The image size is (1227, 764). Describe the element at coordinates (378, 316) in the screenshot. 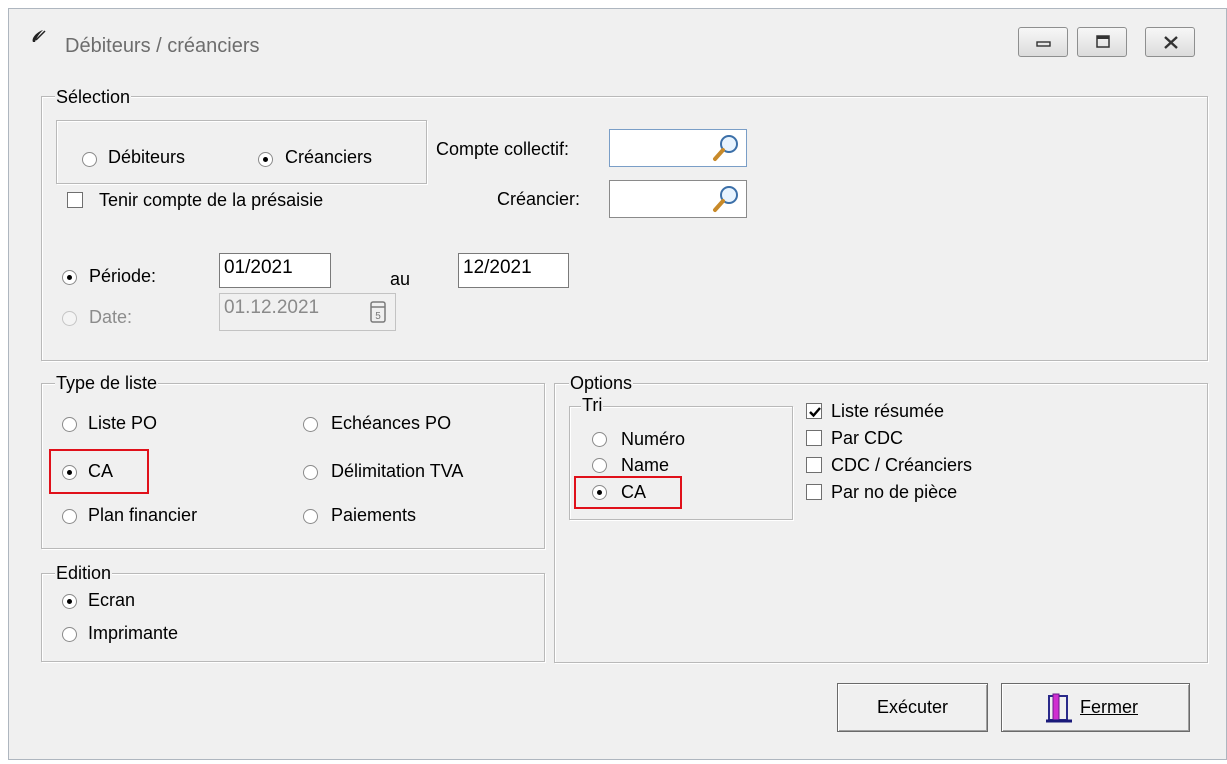

I see `svg-text: 5` at that location.